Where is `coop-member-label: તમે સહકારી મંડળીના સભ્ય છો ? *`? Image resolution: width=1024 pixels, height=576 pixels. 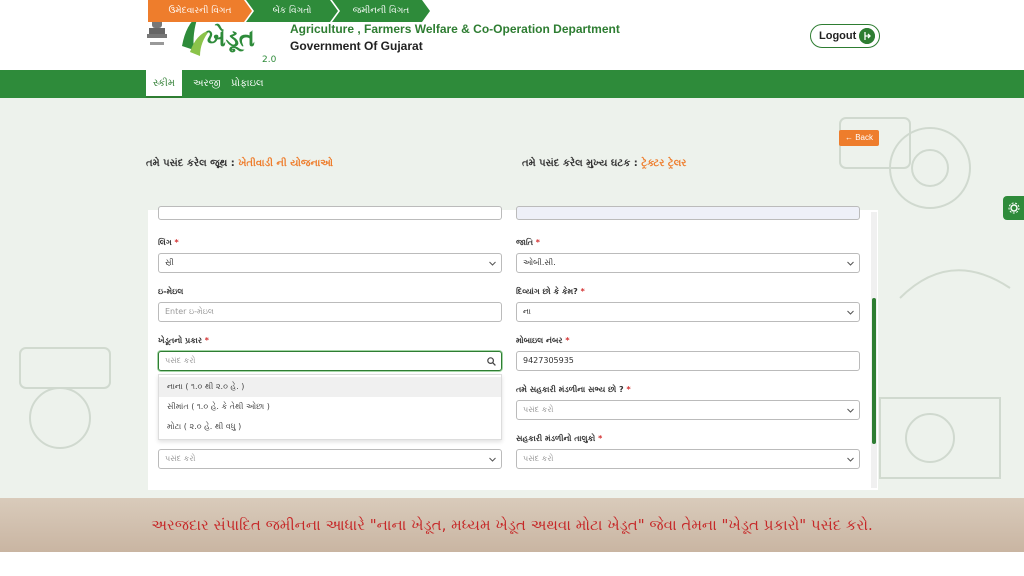
coop-member-label: તમે સહકારી મંડળીના સભ્ય છો ? * is located at coordinates (573, 389).